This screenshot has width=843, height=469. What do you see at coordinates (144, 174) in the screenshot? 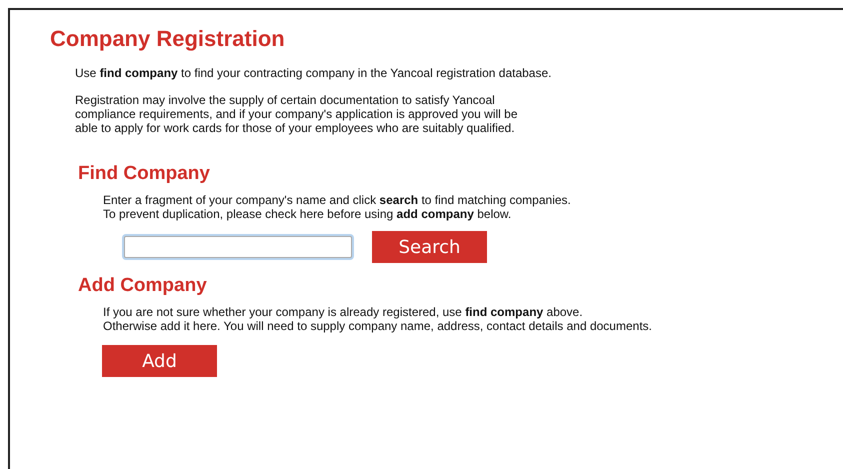
I see `section-heading: Find Company` at bounding box center [144, 174].